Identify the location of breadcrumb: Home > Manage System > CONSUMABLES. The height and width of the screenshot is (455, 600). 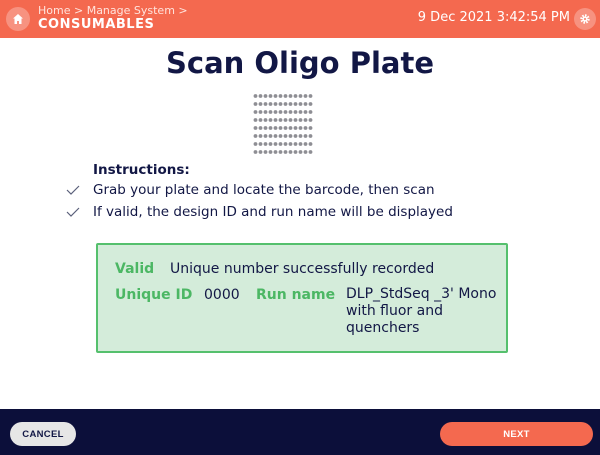
(113, 18).